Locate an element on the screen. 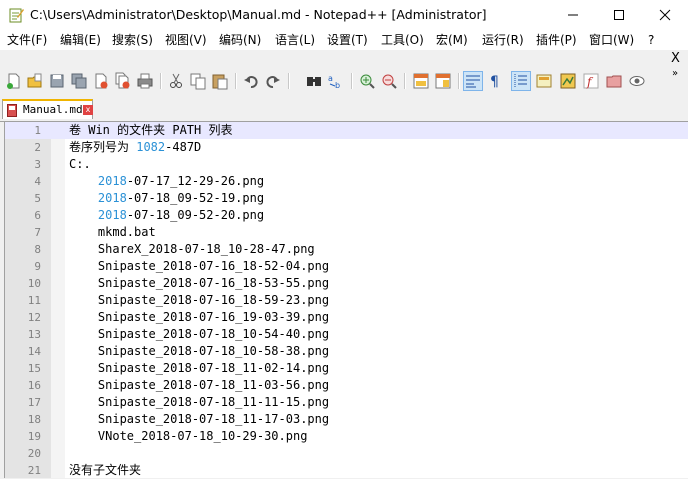 This screenshot has width=688, height=479. editor-line: 9 Snipaste_2018-07-16_18-52-04.png is located at coordinates (346, 266).